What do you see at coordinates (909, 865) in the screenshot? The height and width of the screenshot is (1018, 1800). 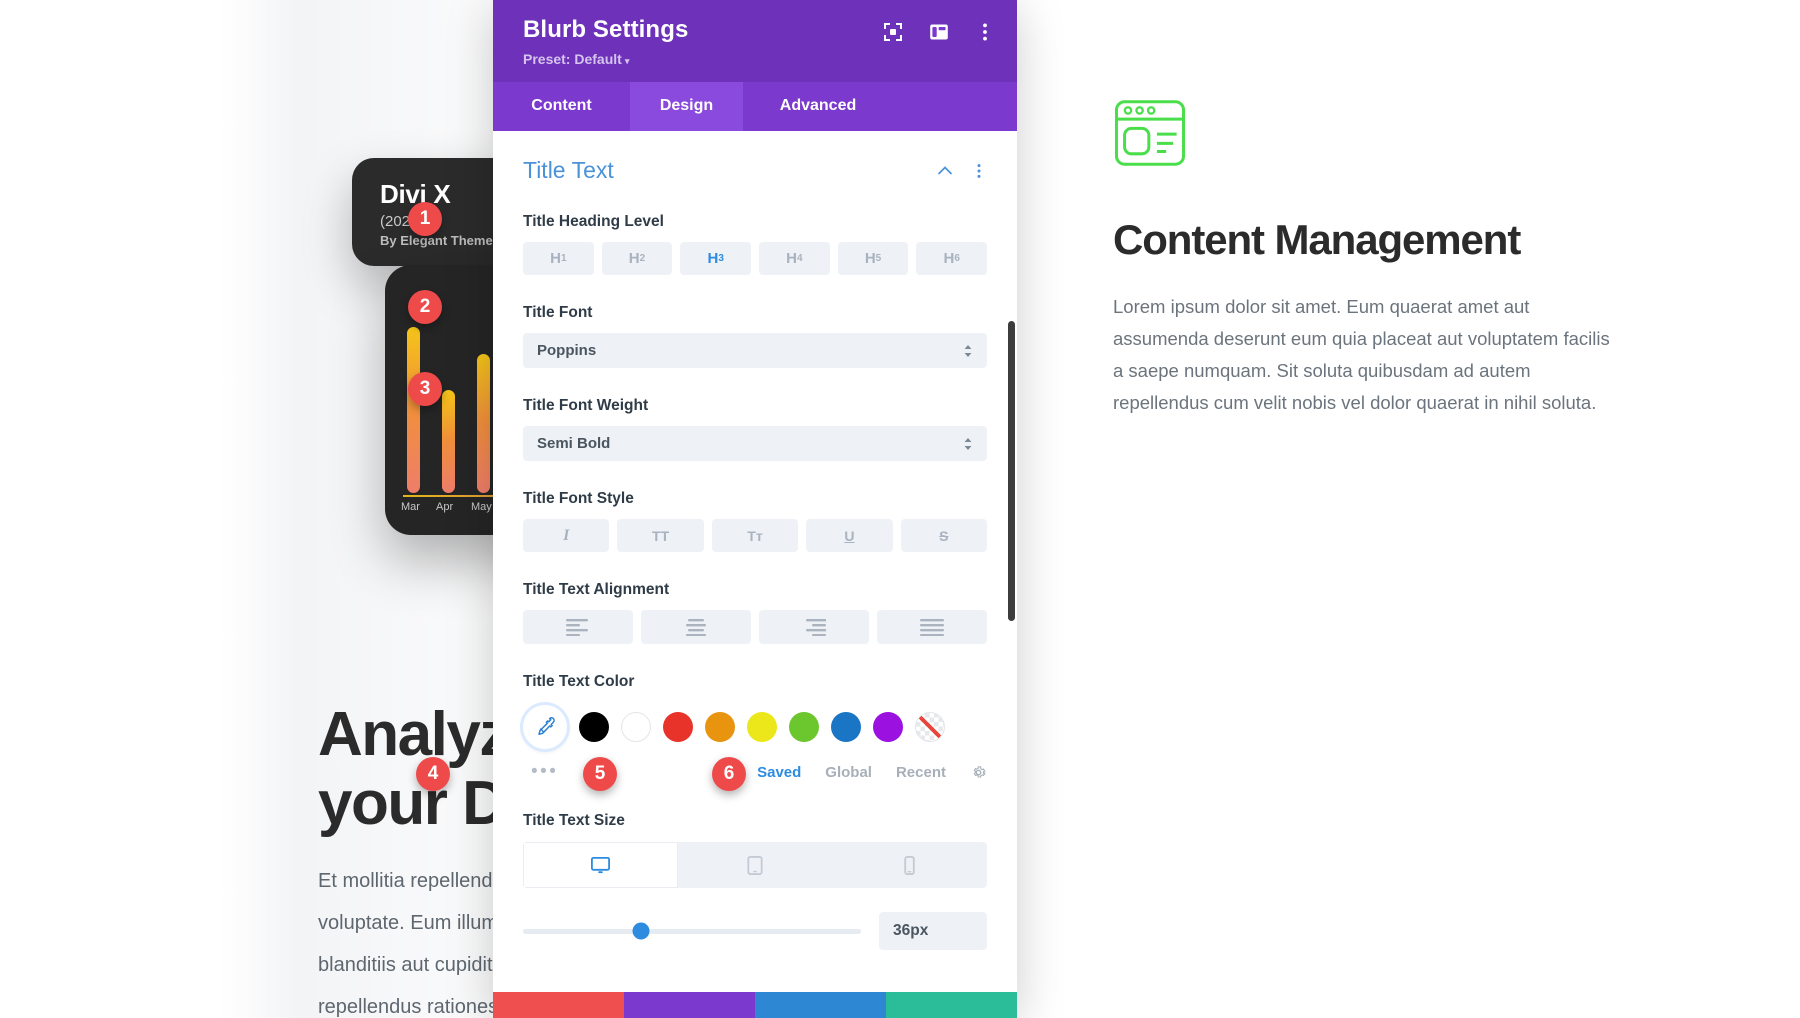 I see `device-tab-phone` at bounding box center [909, 865].